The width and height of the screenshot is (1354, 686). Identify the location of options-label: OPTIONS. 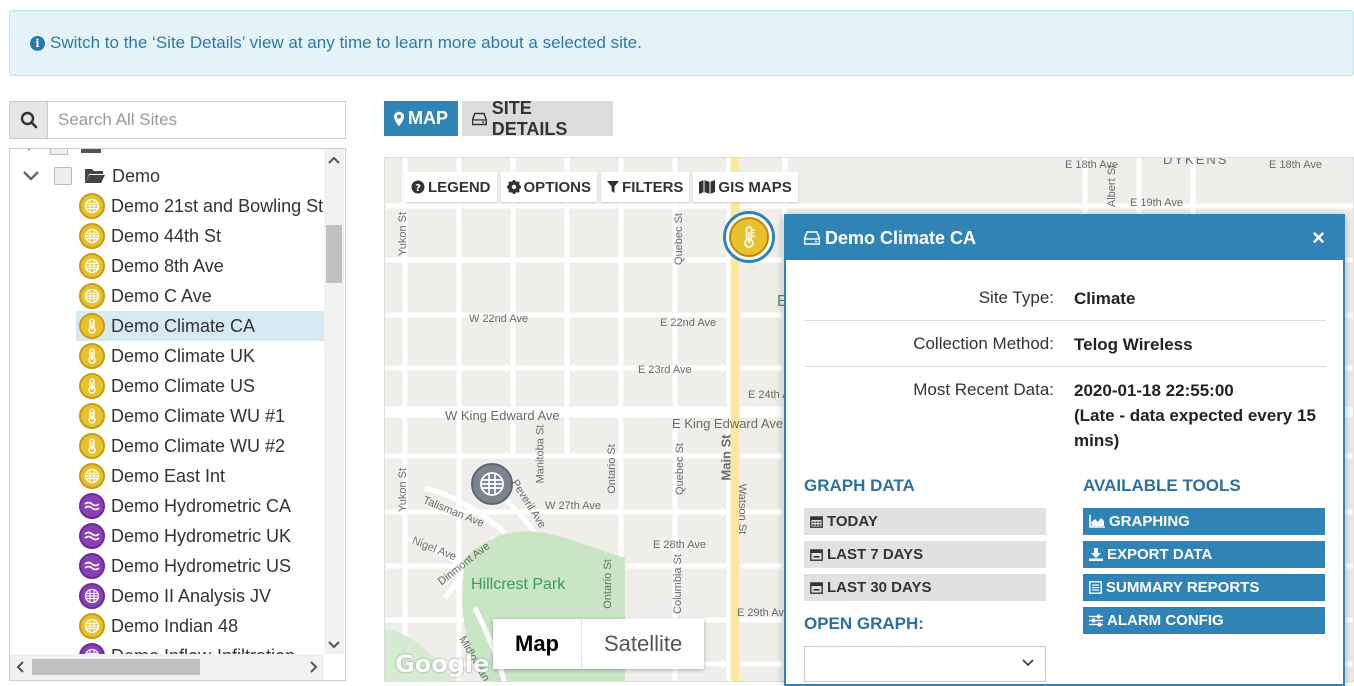
(557, 187).